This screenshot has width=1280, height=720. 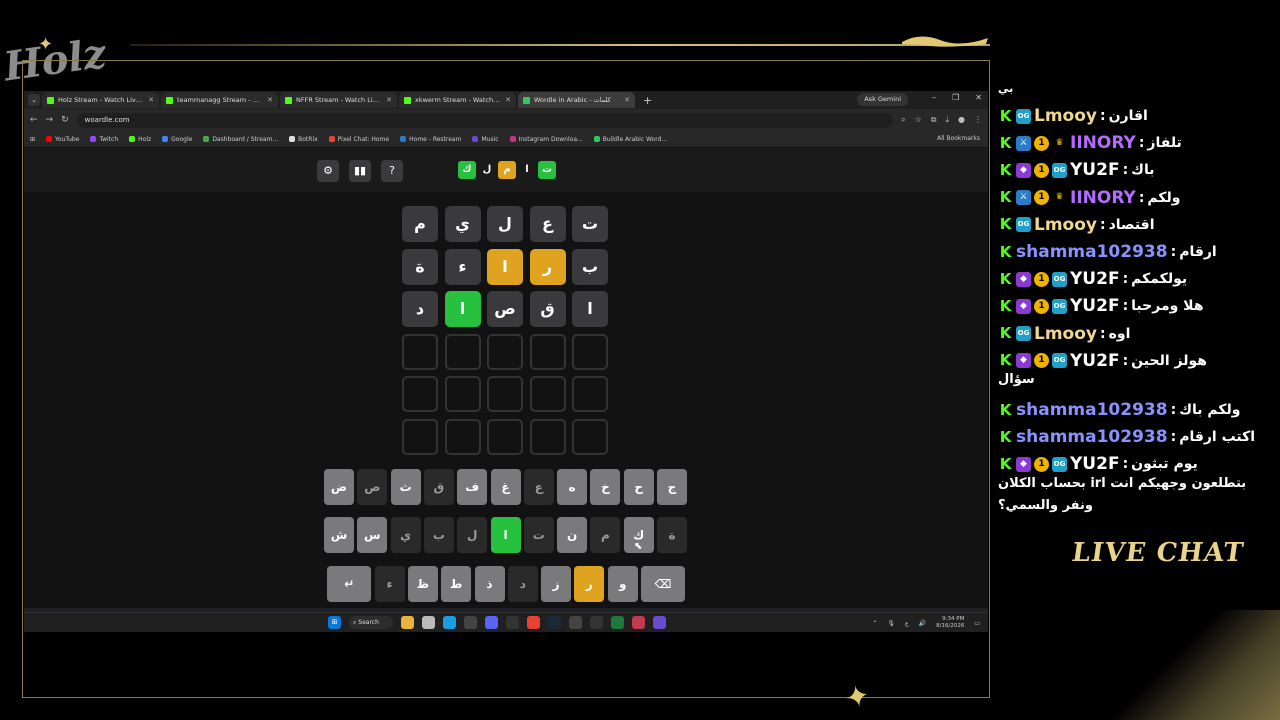 I want to click on keyboard-key: ق, so click(x=438, y=487).